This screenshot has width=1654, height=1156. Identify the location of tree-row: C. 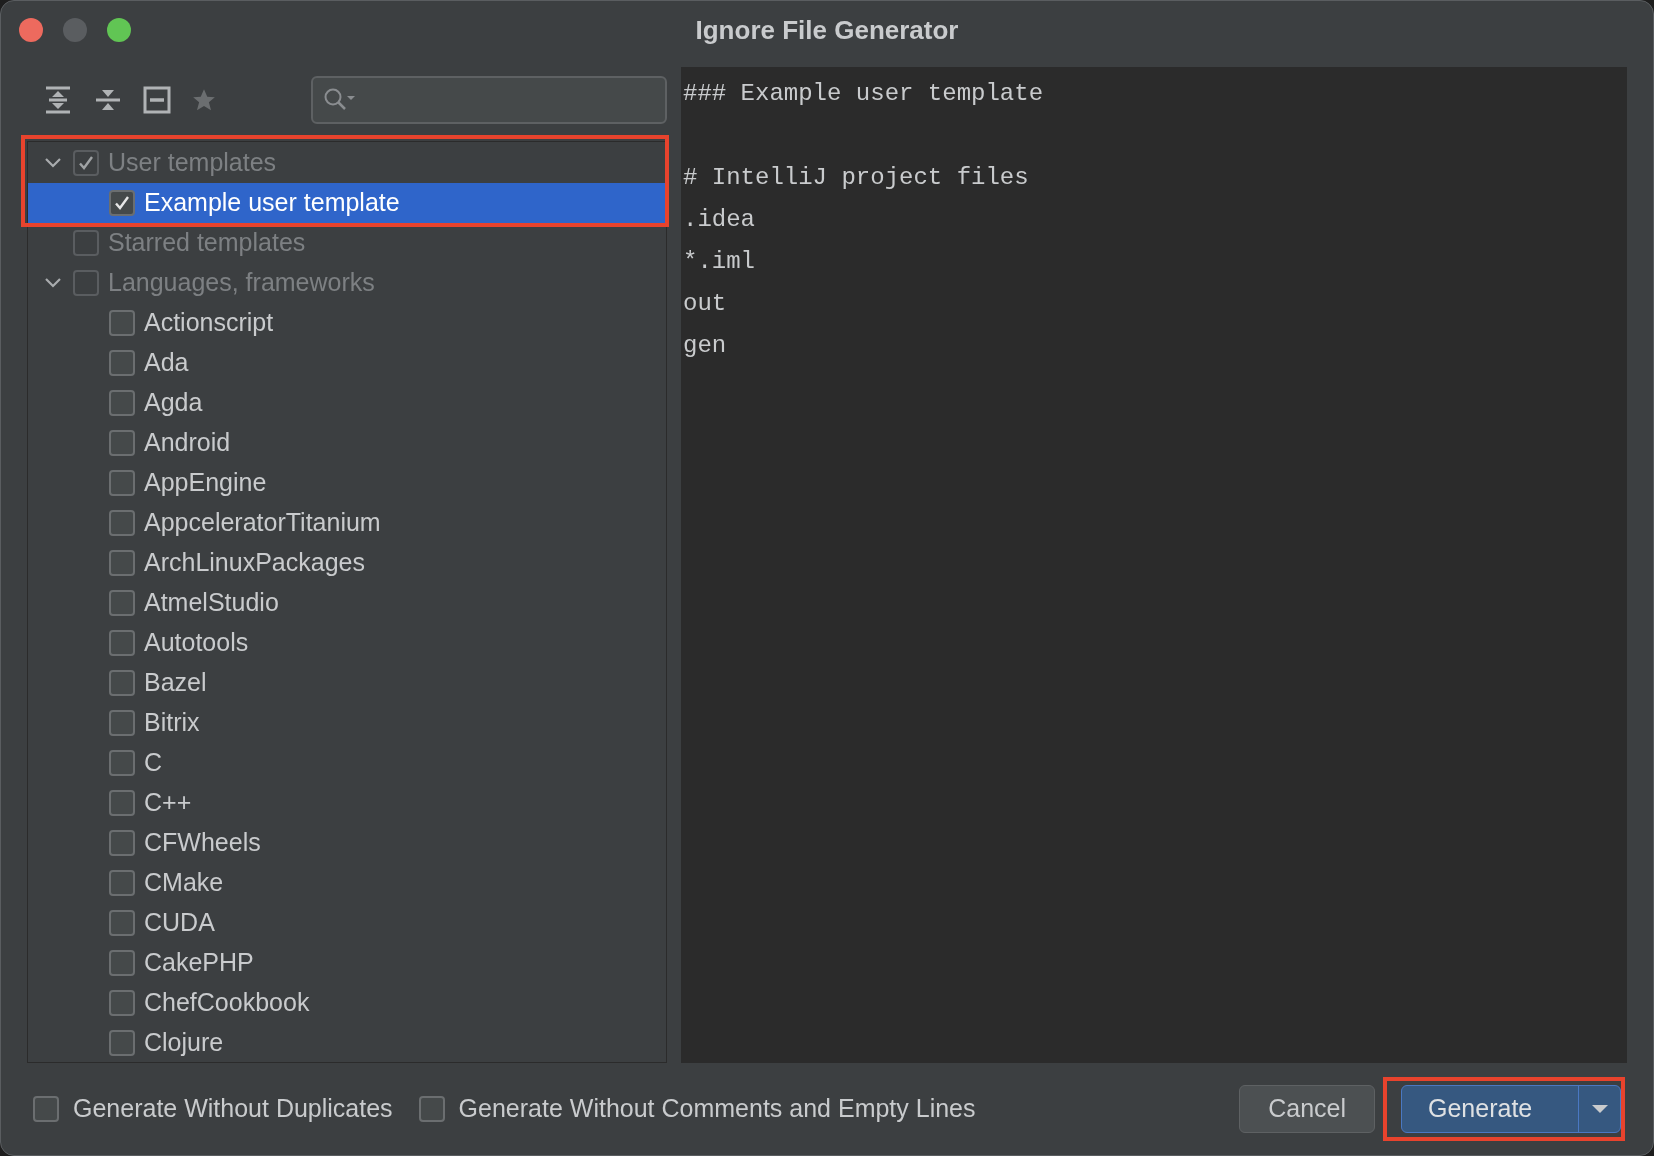
(347, 763).